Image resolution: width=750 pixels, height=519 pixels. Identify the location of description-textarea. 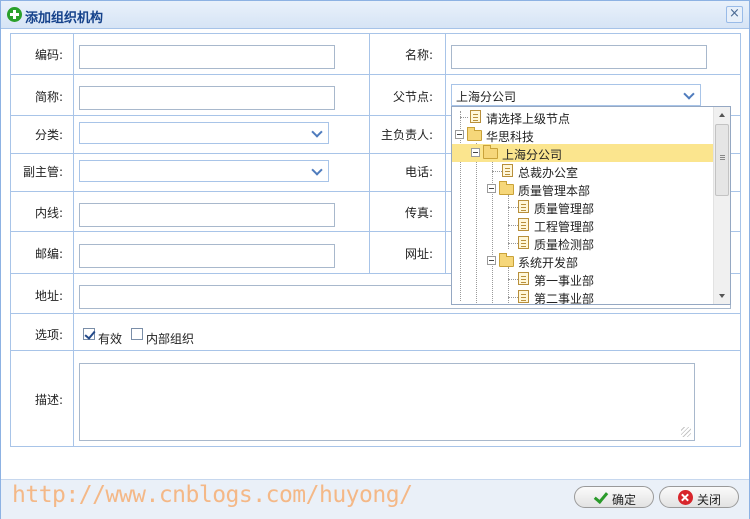
(387, 402).